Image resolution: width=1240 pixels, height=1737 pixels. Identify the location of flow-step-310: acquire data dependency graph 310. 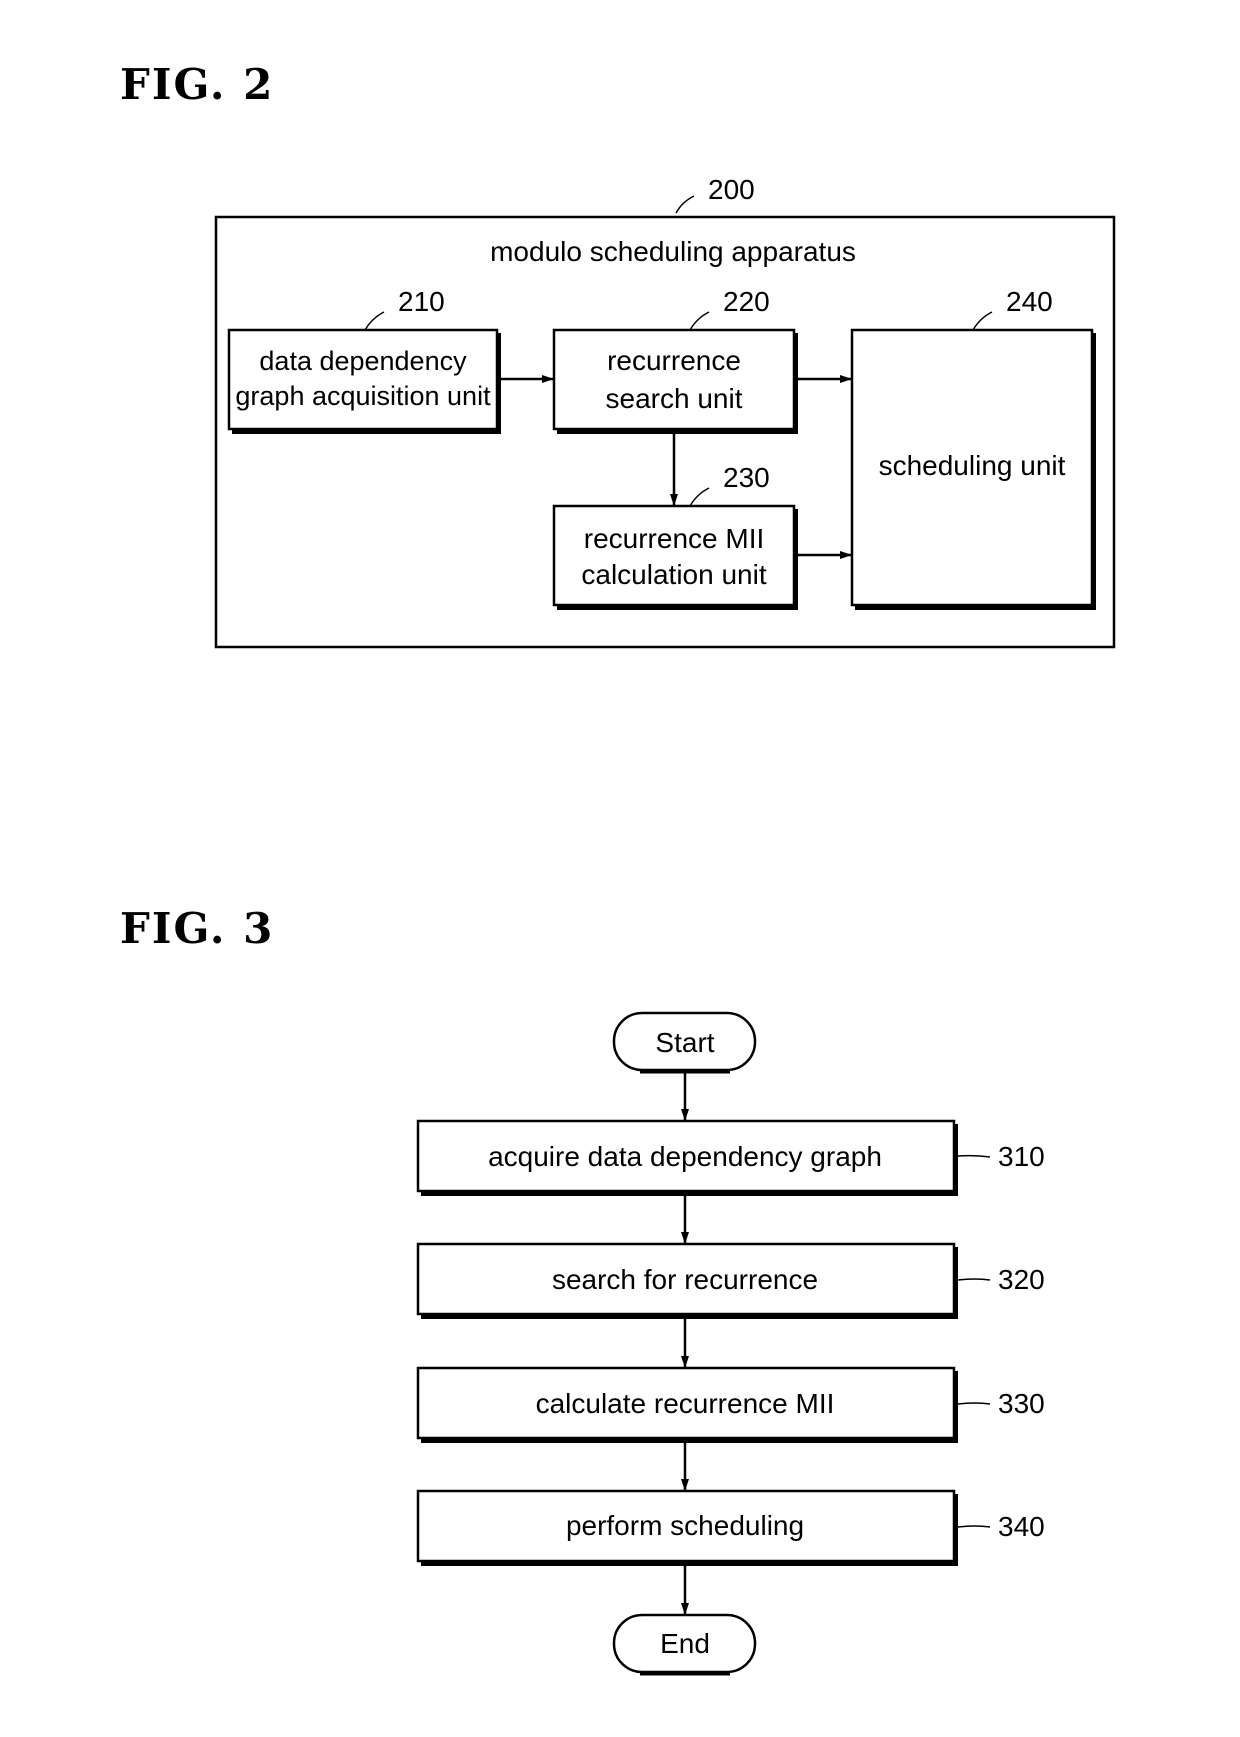
(730, 1157).